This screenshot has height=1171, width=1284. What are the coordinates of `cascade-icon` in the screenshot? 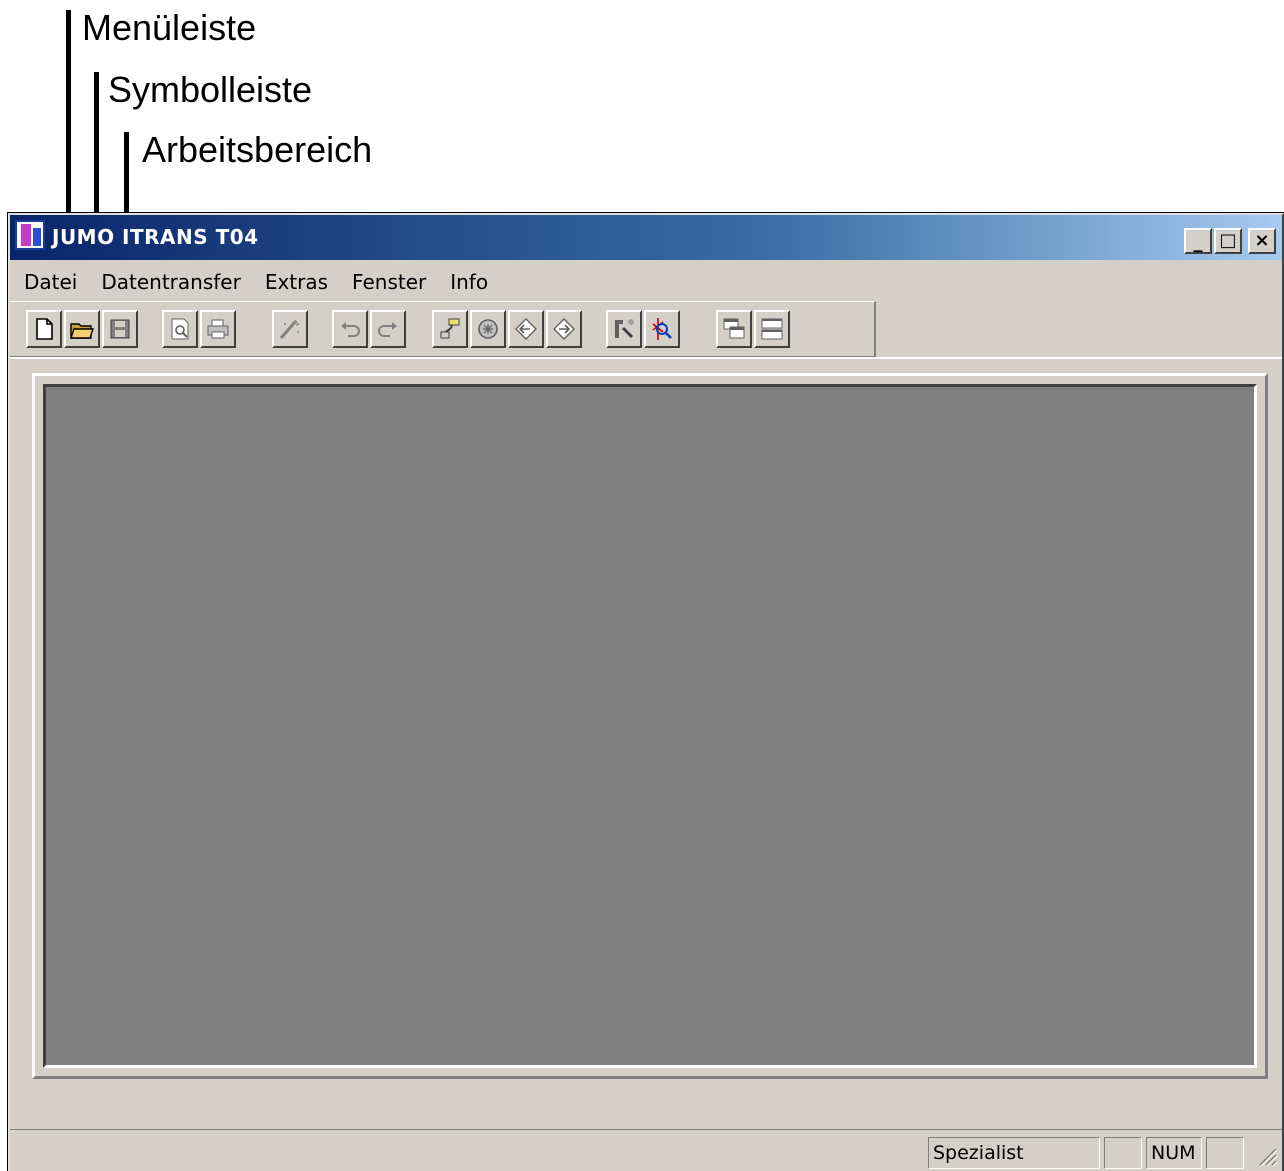 It's located at (734, 328).